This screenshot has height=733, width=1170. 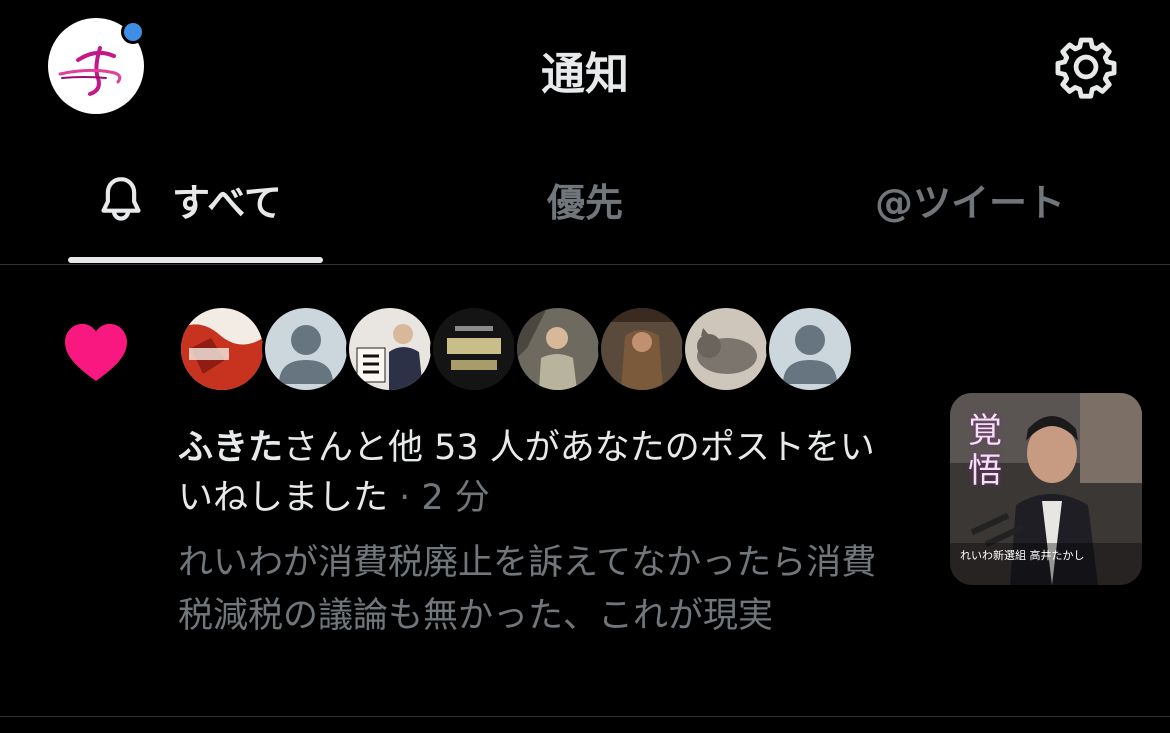 What do you see at coordinates (230, 448) in the screenshot?
I see `liker-name: ふきた` at bounding box center [230, 448].